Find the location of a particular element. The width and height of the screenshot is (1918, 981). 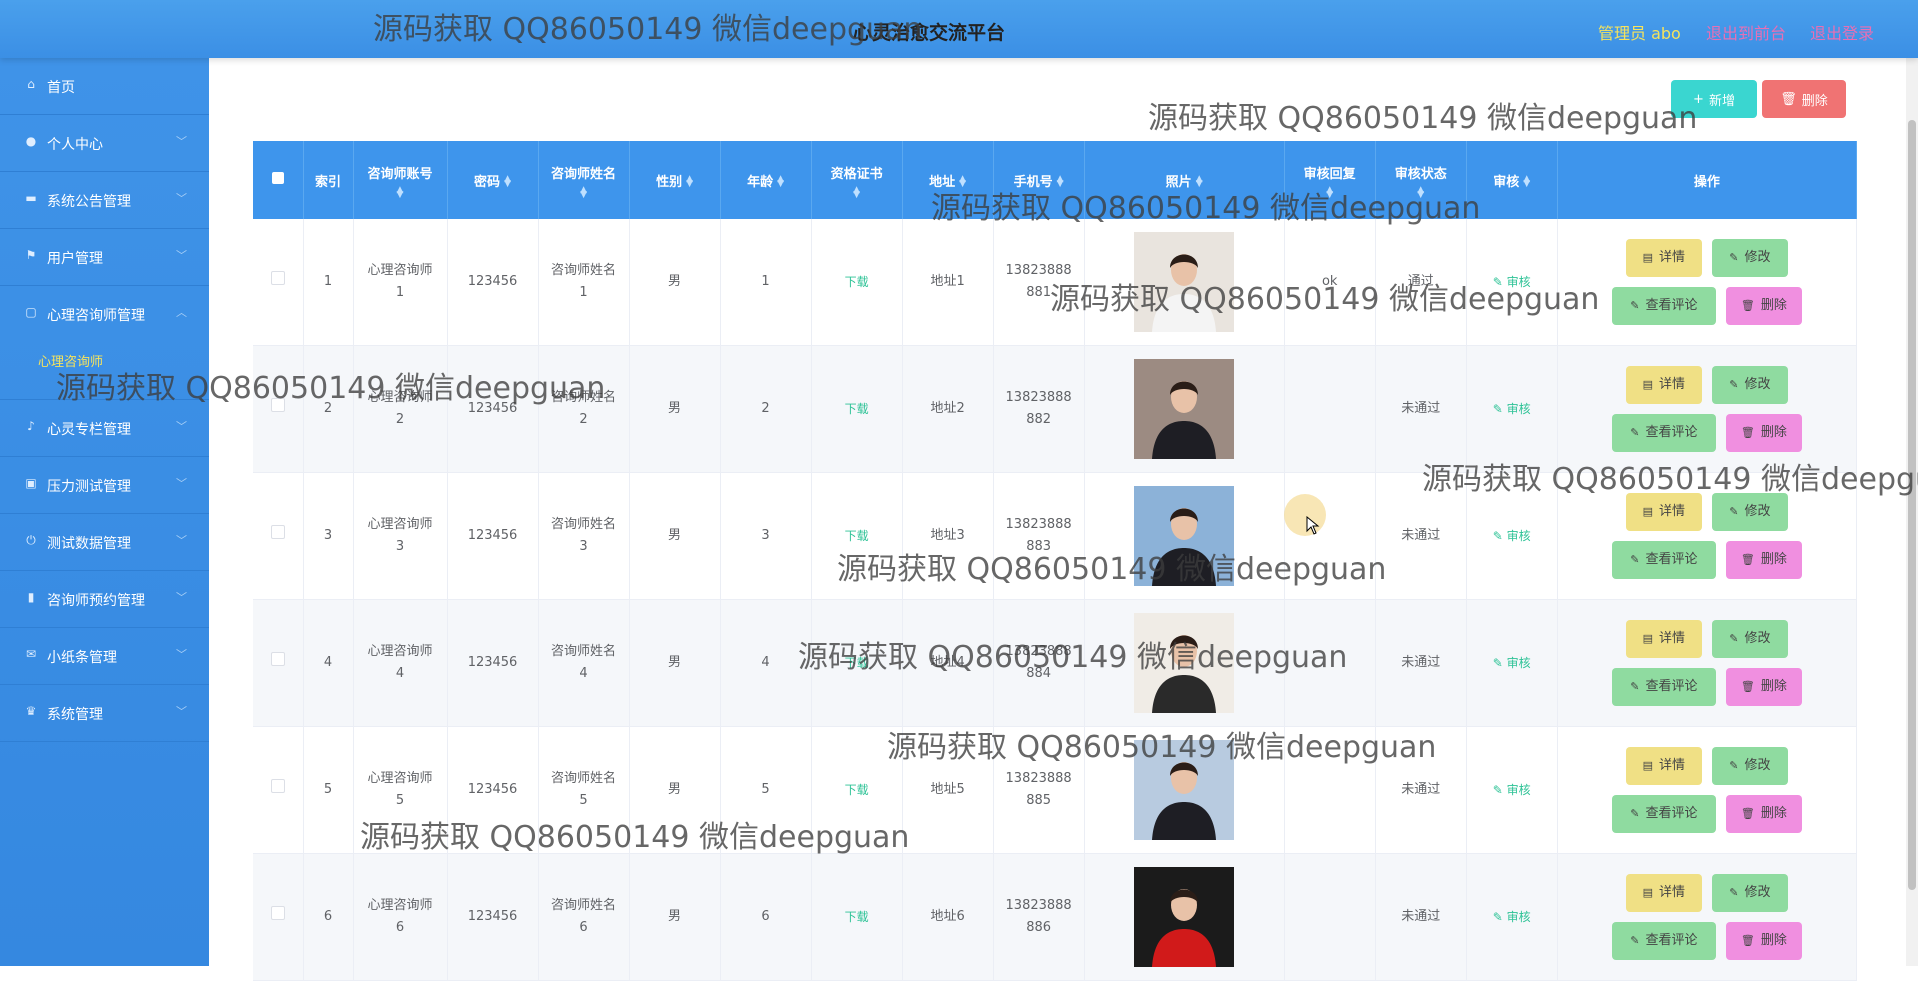

back-to-front-link: 退出到前台 is located at coordinates (1746, 32).